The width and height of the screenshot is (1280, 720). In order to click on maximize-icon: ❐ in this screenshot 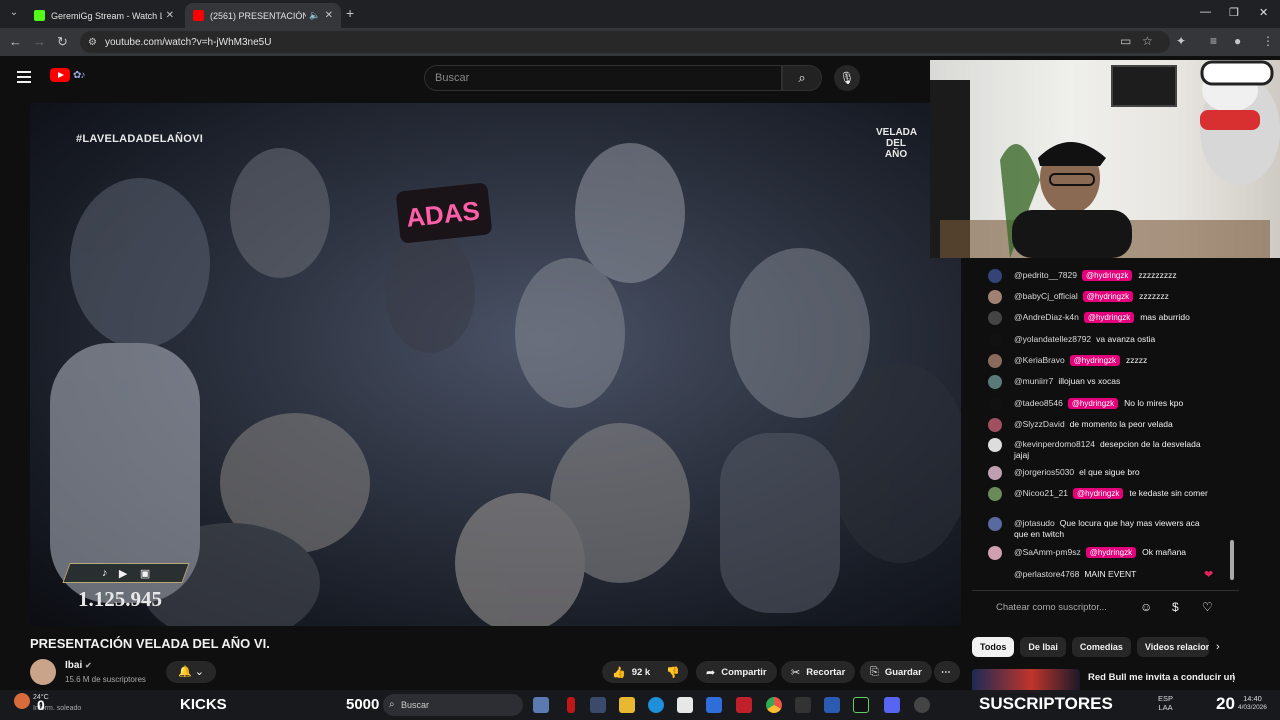, I will do `click(1234, 12)`.